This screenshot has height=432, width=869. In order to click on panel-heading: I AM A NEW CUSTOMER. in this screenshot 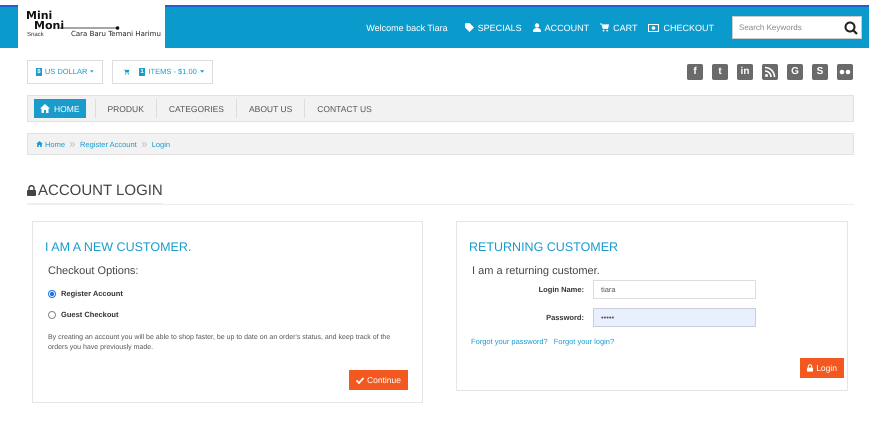, I will do `click(118, 247)`.